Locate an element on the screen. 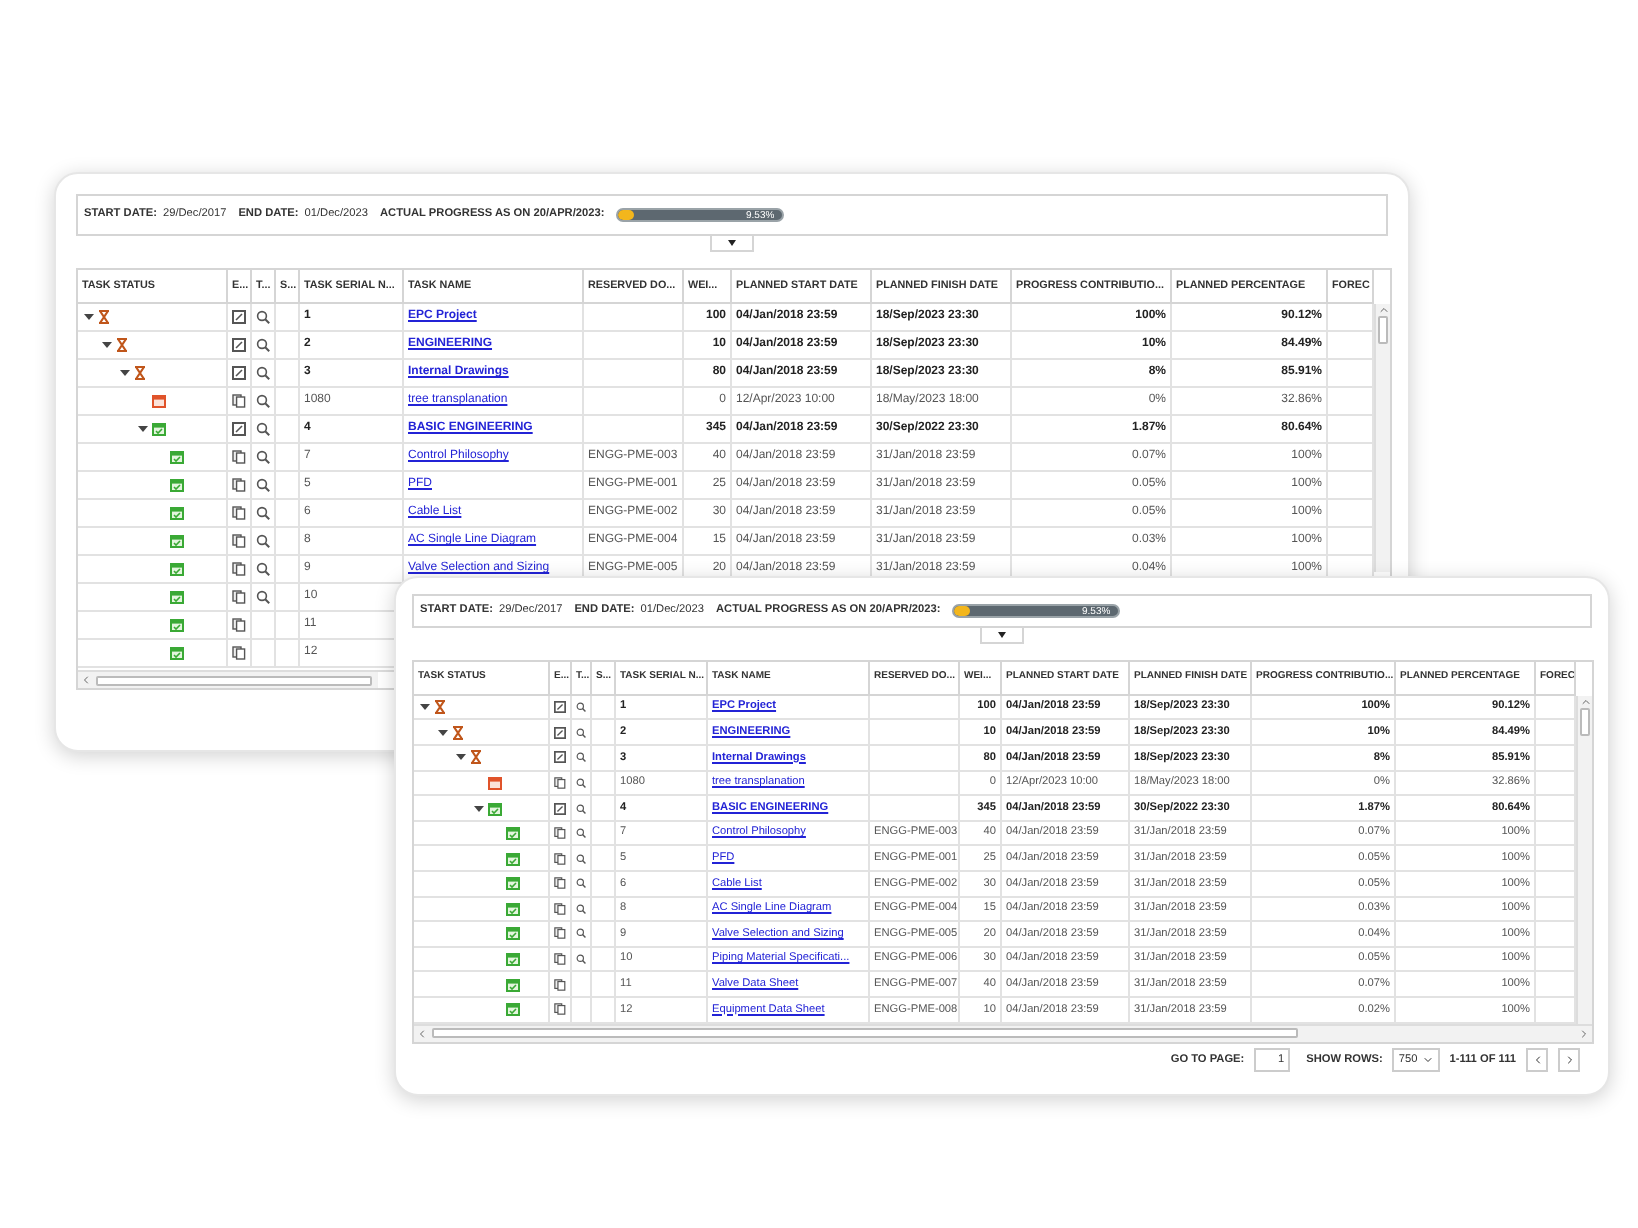 The width and height of the screenshot is (1638, 1228). dropdown-icon is located at coordinates (1427, 1060).